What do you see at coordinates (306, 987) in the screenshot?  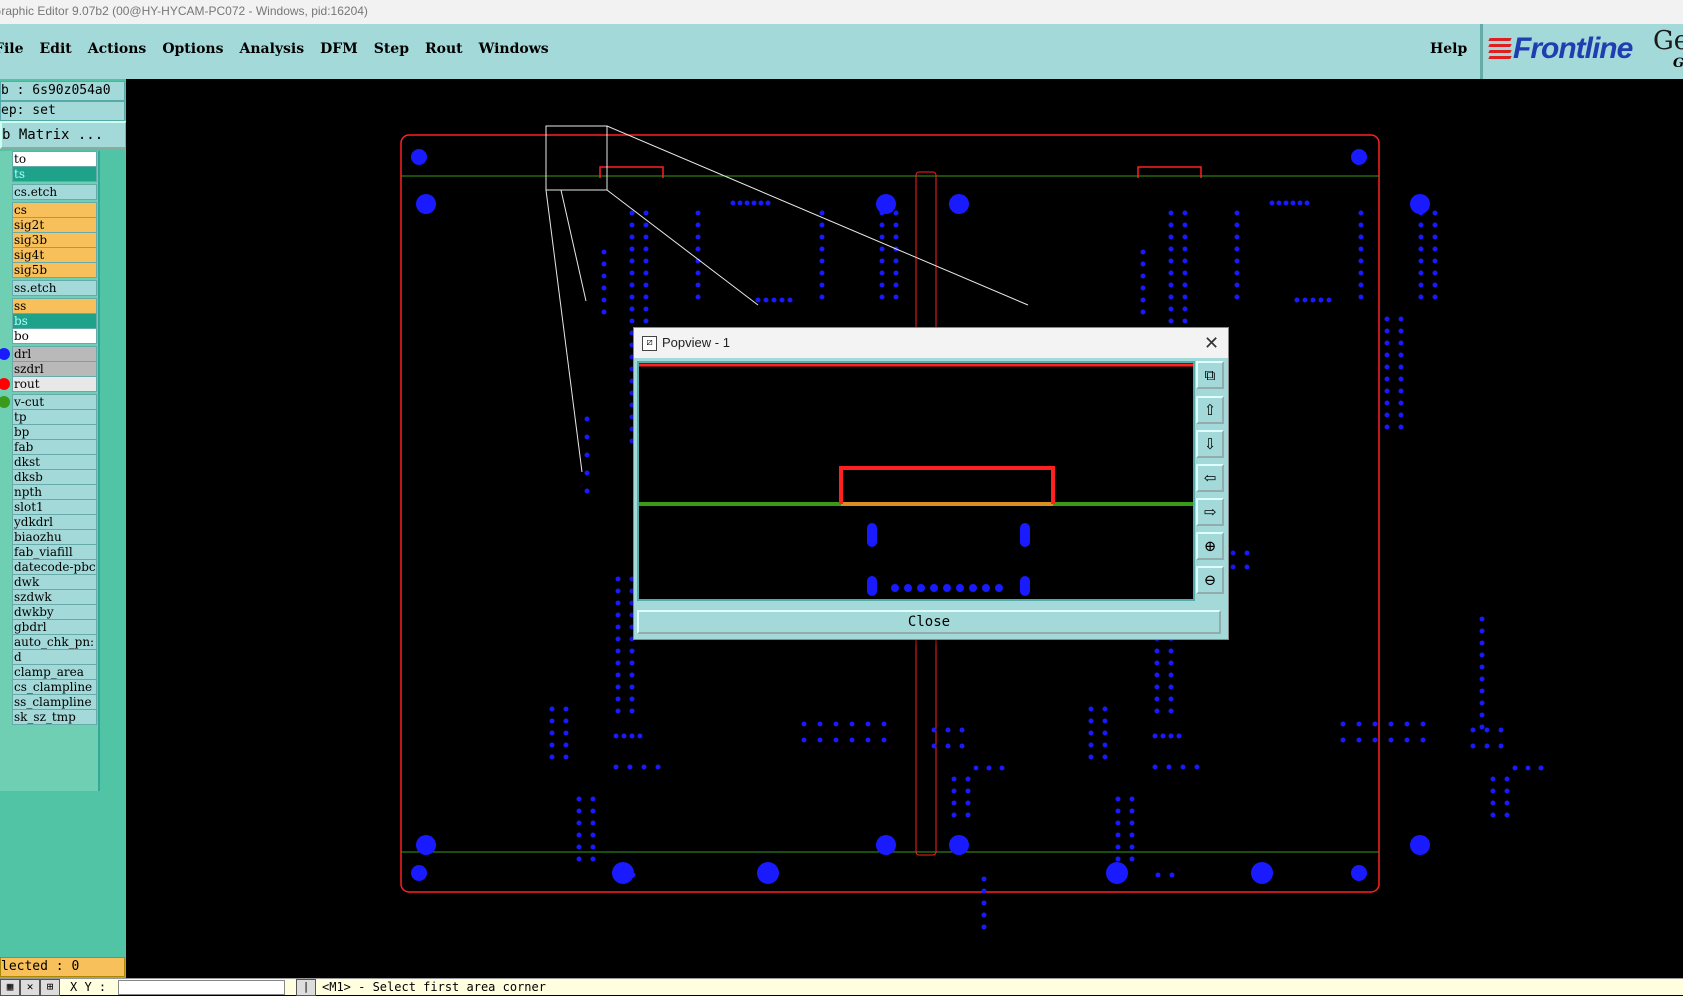 I see `pointer-icon: |` at bounding box center [306, 987].